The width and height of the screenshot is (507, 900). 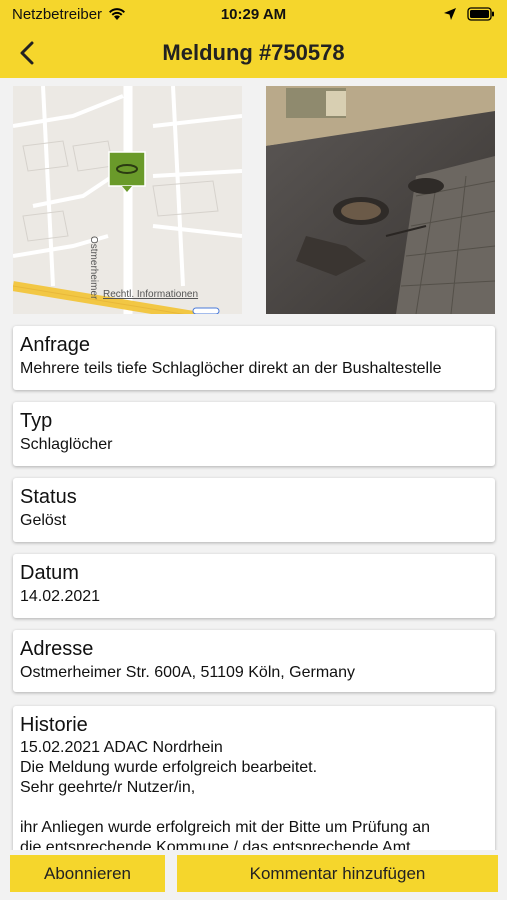 I want to click on historie-label: Historie, so click(x=54, y=725).